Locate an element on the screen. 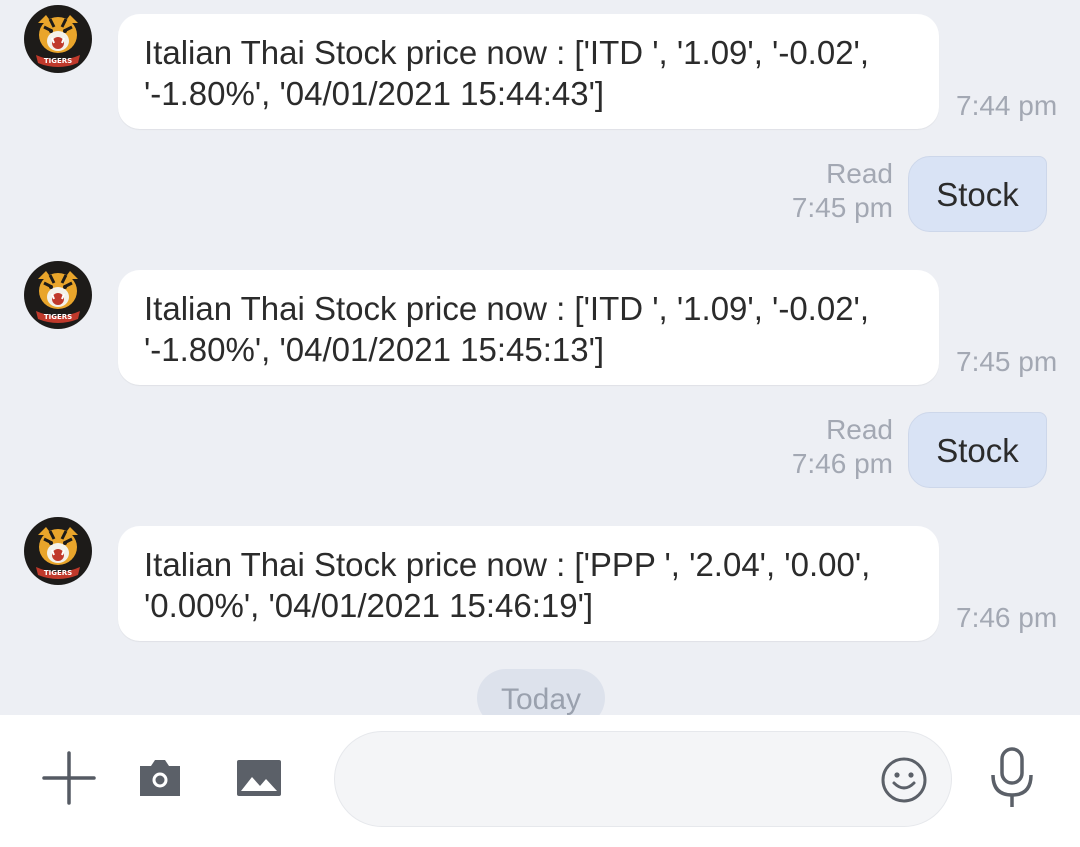 The width and height of the screenshot is (1080, 847). emoji-icon is located at coordinates (904, 780).